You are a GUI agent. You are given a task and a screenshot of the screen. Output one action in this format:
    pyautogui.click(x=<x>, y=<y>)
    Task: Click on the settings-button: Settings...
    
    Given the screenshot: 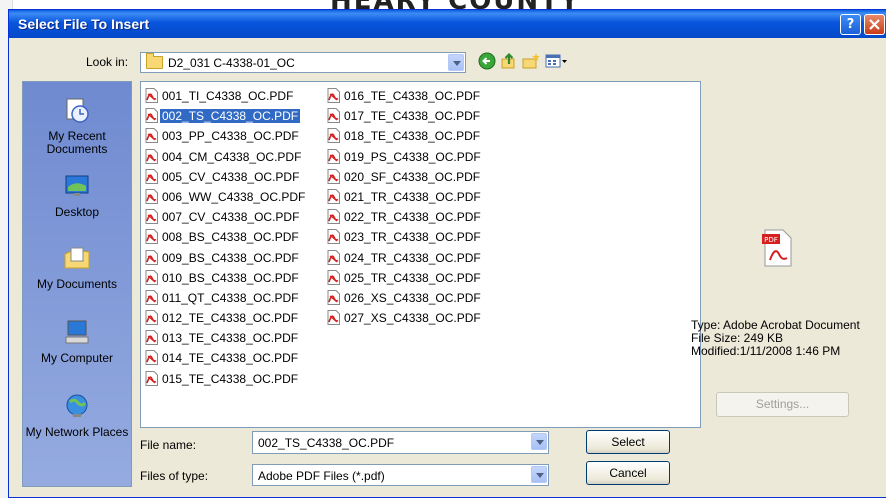 What is the action you would take?
    pyautogui.click(x=782, y=404)
    